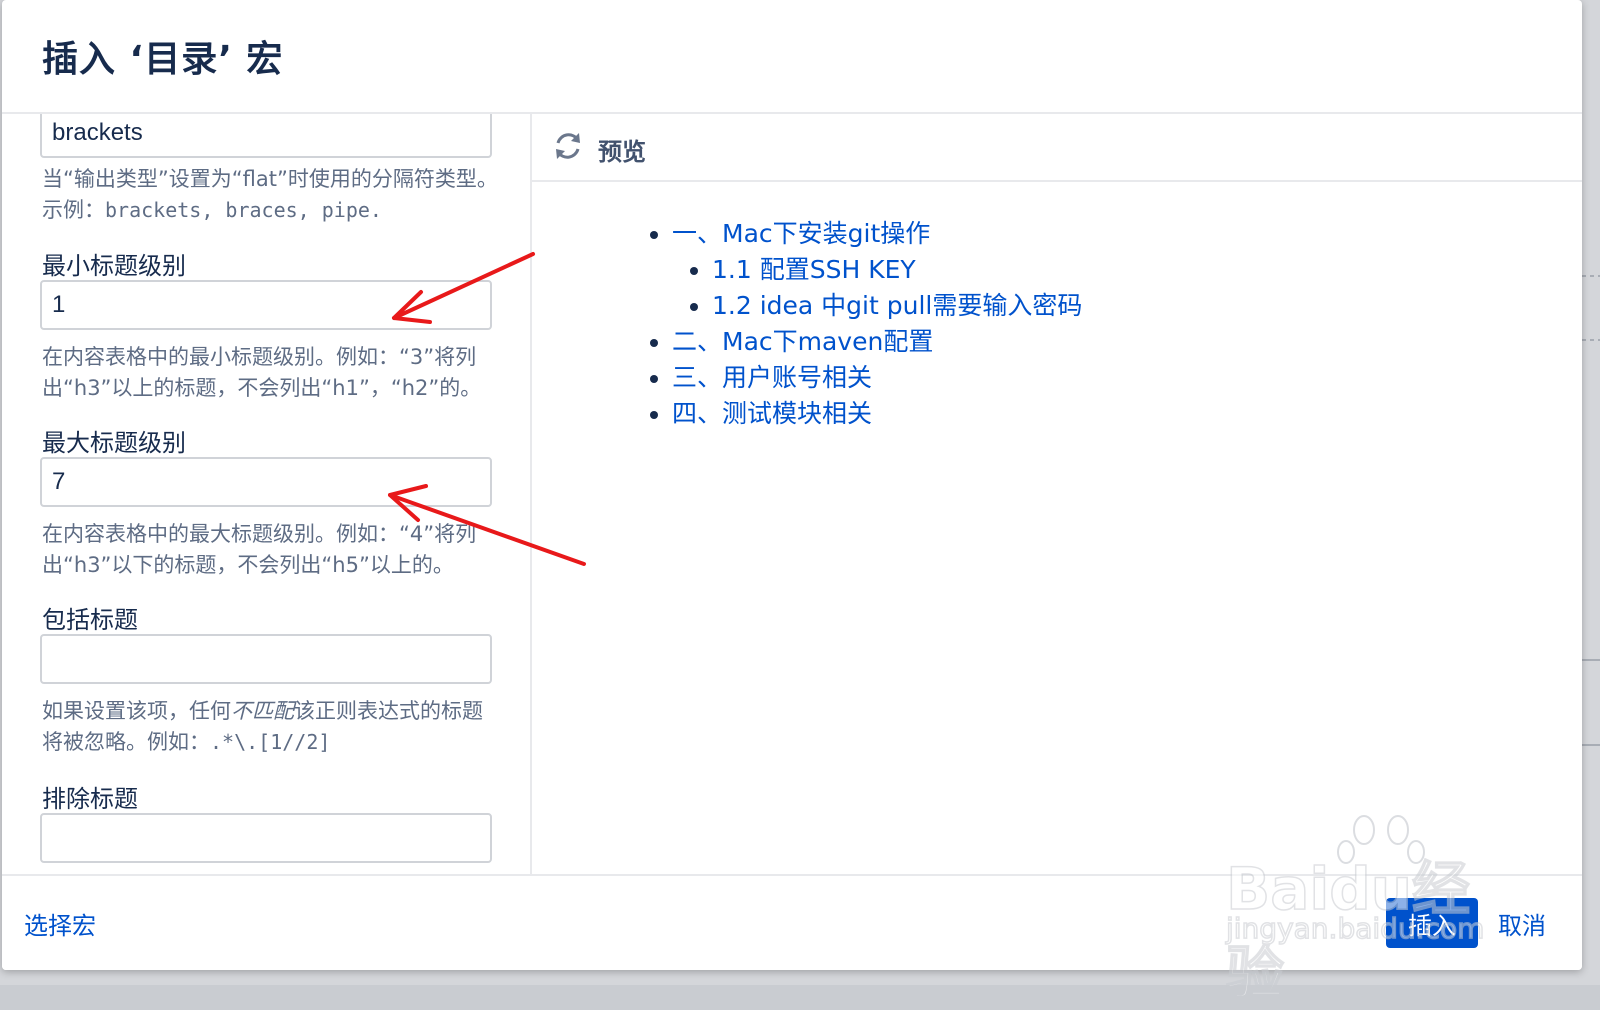  What do you see at coordinates (162, 56) in the screenshot?
I see `dialog-title: 插入 ‘目录’ 宏` at bounding box center [162, 56].